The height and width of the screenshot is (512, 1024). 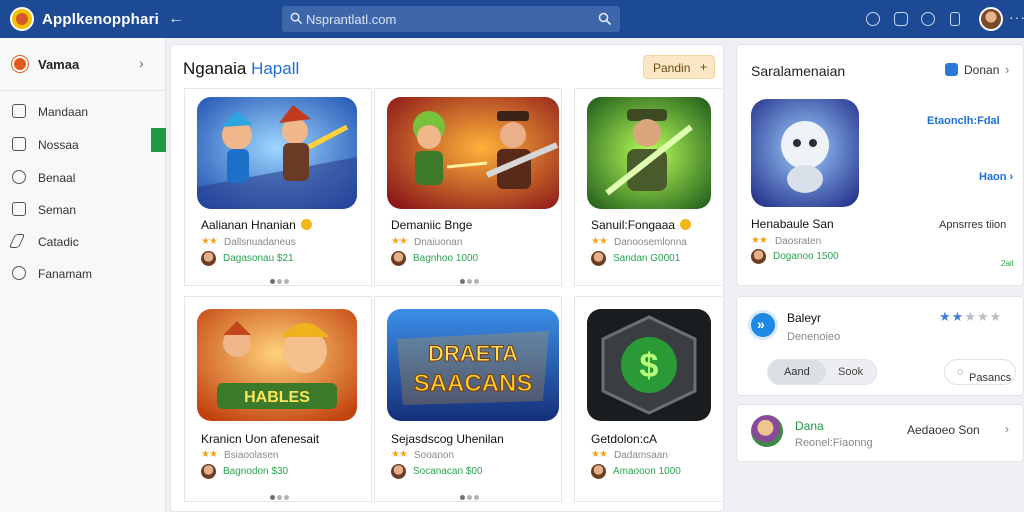 What do you see at coordinates (432, 225) in the screenshot?
I see `game-title: Demaniic Bnge` at bounding box center [432, 225].